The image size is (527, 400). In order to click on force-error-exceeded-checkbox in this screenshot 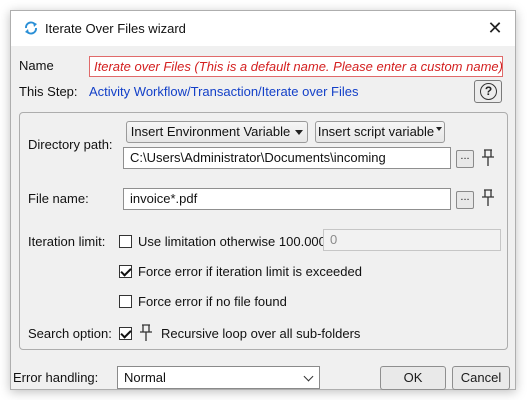, I will do `click(125, 271)`.